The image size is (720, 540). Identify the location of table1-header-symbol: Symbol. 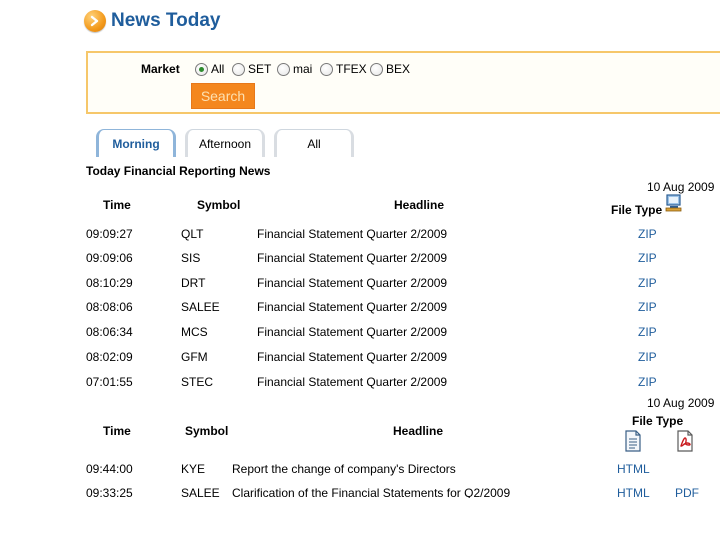
(219, 205).